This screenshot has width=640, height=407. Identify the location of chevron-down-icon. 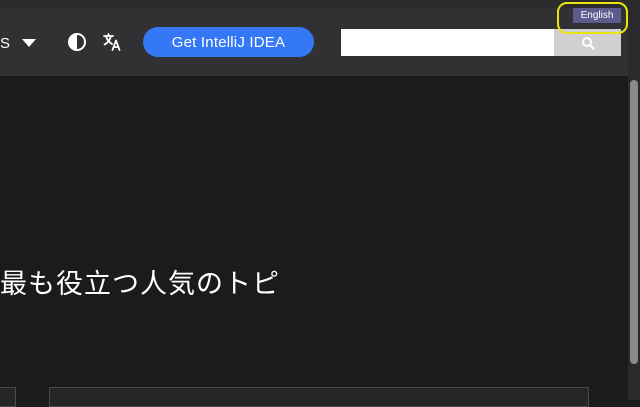
(29, 43).